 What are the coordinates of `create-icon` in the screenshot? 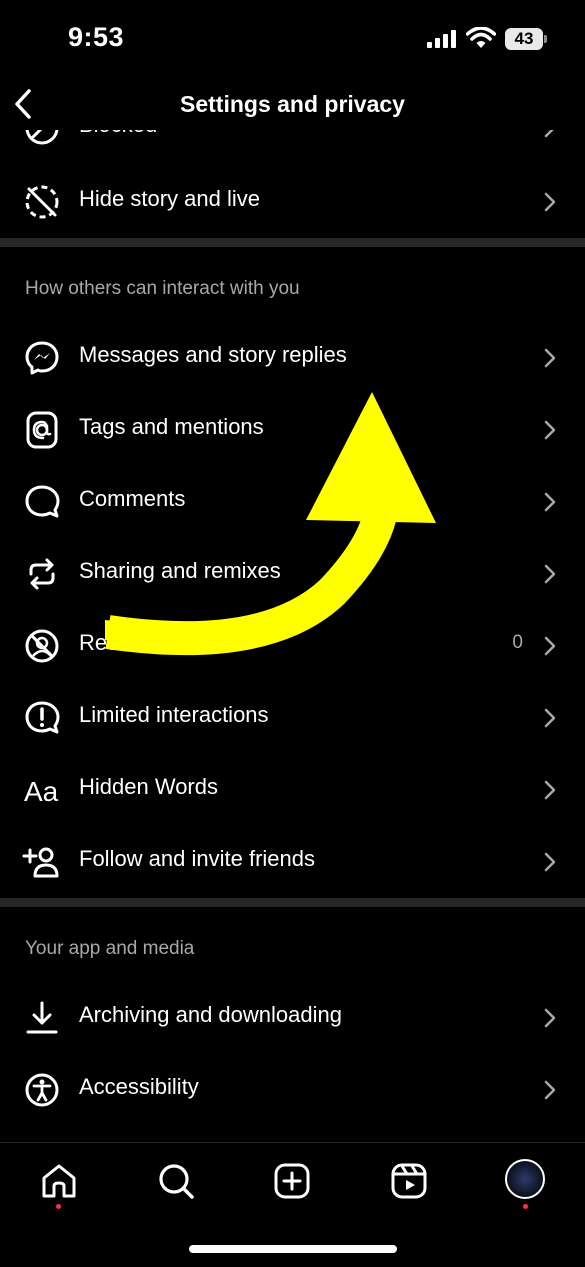 It's located at (292, 1181).